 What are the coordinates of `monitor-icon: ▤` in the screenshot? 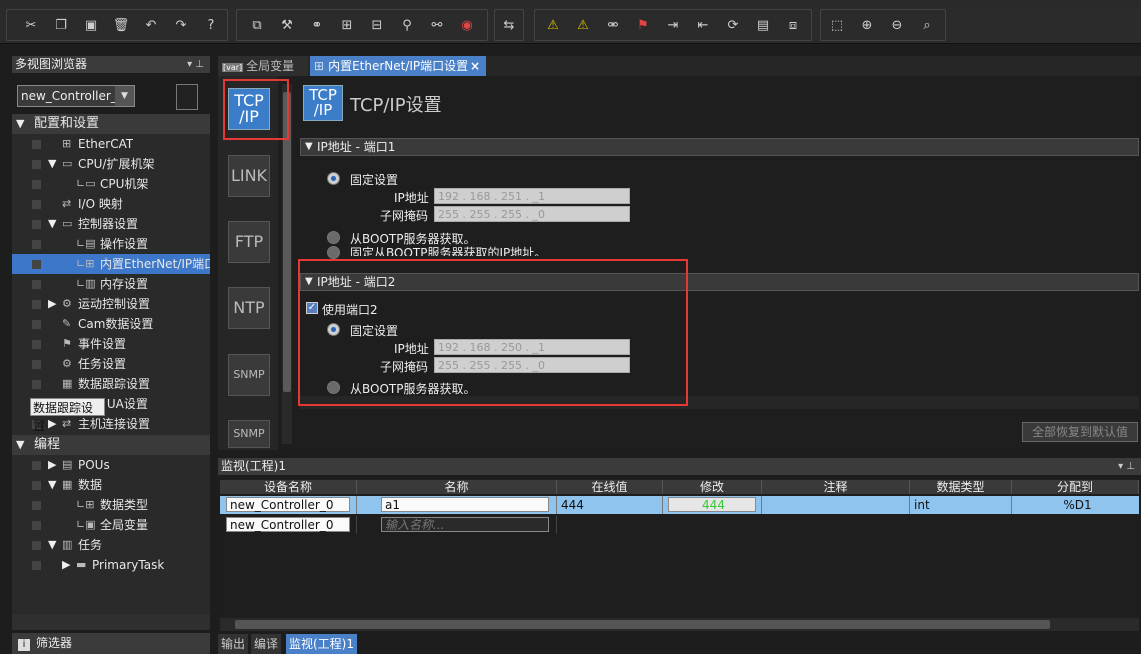 It's located at (763, 25).